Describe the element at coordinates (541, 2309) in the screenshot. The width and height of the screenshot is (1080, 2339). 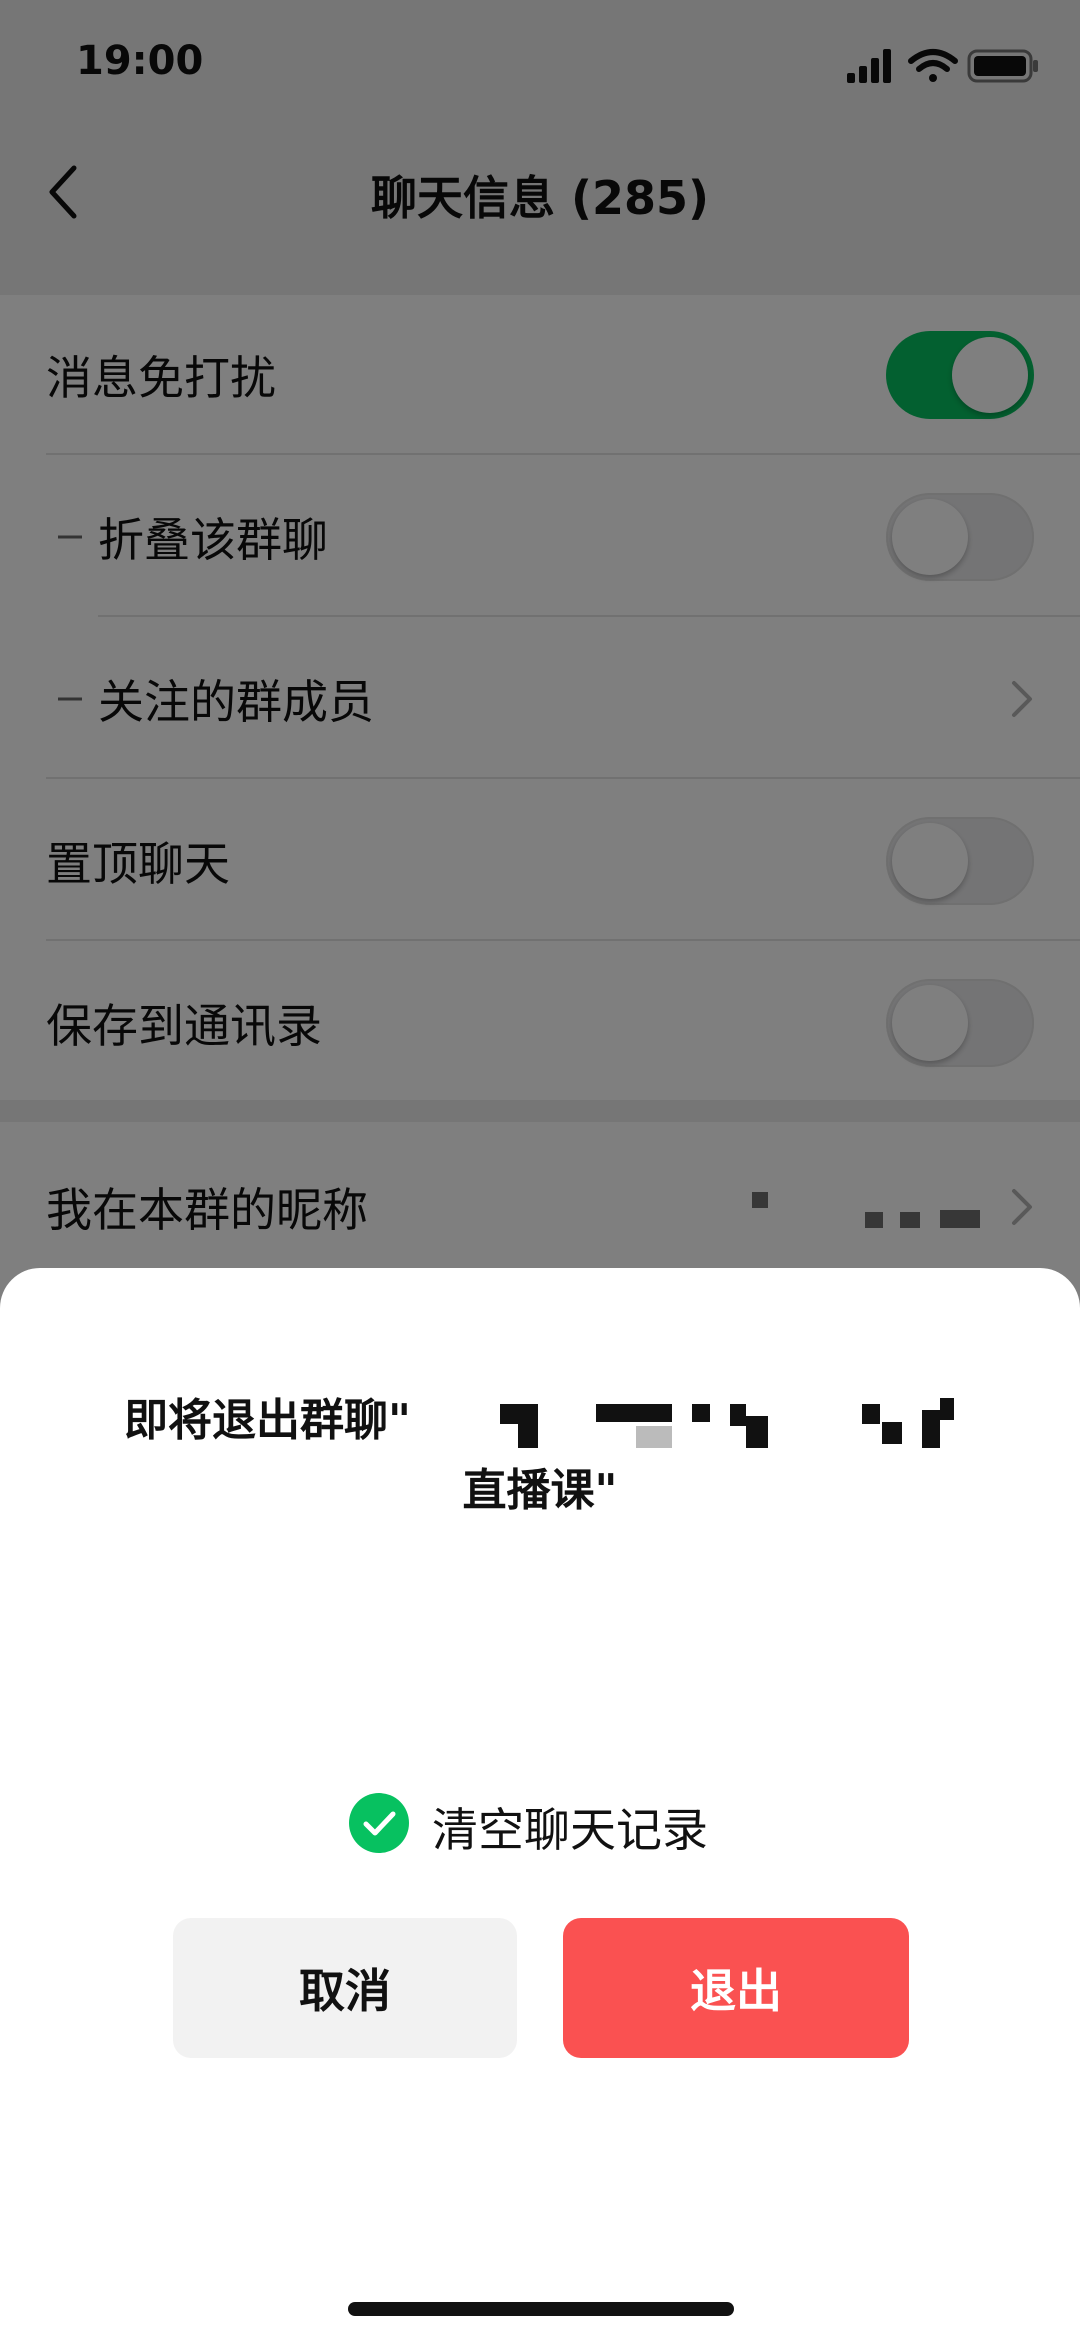
I see `home-indicator` at that location.